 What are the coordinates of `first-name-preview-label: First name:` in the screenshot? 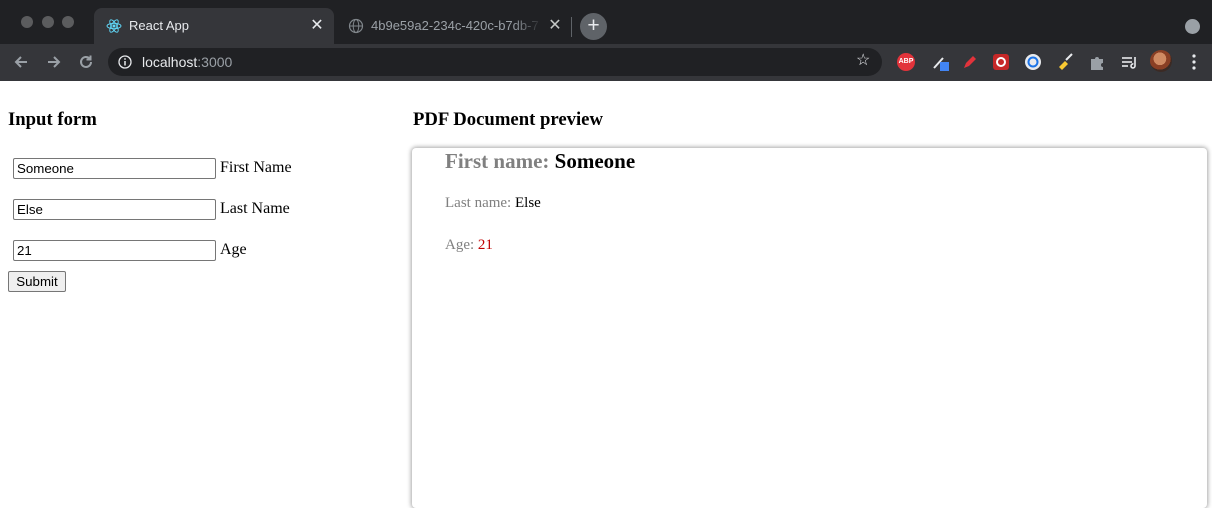 It's located at (497, 161).